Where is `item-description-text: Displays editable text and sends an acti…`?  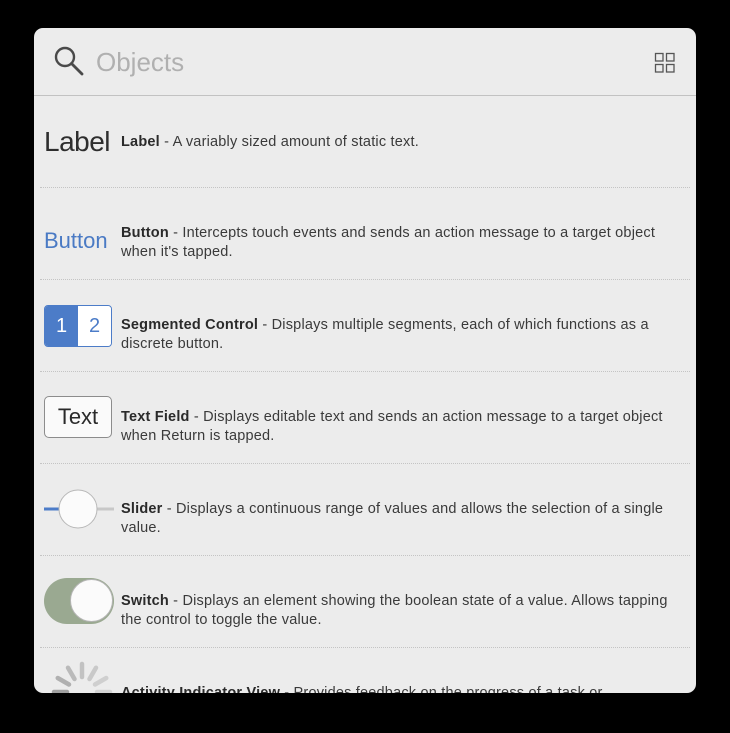
item-description-text: Displays editable text and sends an acti… is located at coordinates (392, 426).